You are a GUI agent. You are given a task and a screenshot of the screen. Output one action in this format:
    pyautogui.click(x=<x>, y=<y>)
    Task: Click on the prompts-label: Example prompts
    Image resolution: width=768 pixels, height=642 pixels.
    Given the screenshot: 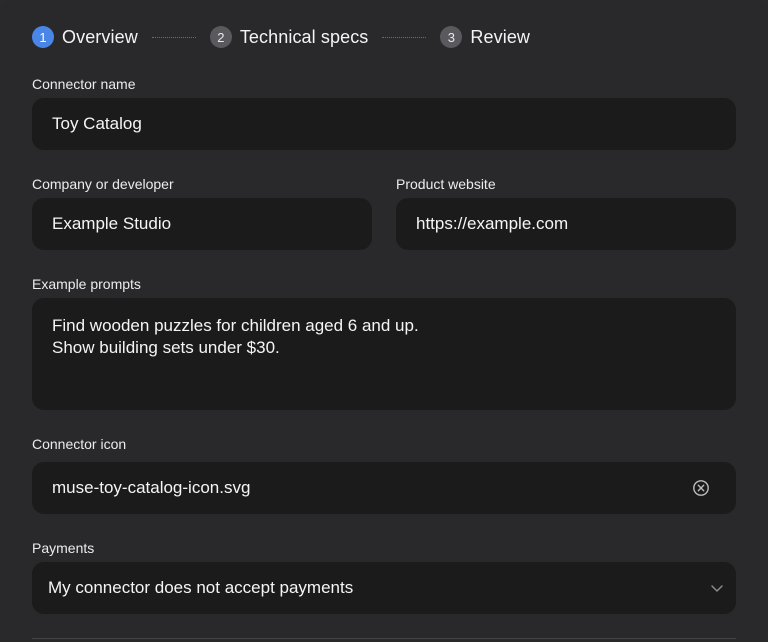 What is the action you would take?
    pyautogui.click(x=86, y=284)
    